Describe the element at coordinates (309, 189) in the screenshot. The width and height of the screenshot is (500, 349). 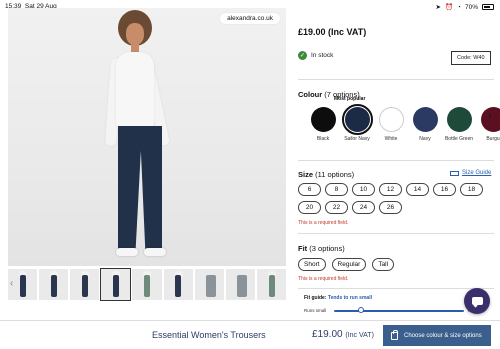
I see `size-option: 6` at that location.